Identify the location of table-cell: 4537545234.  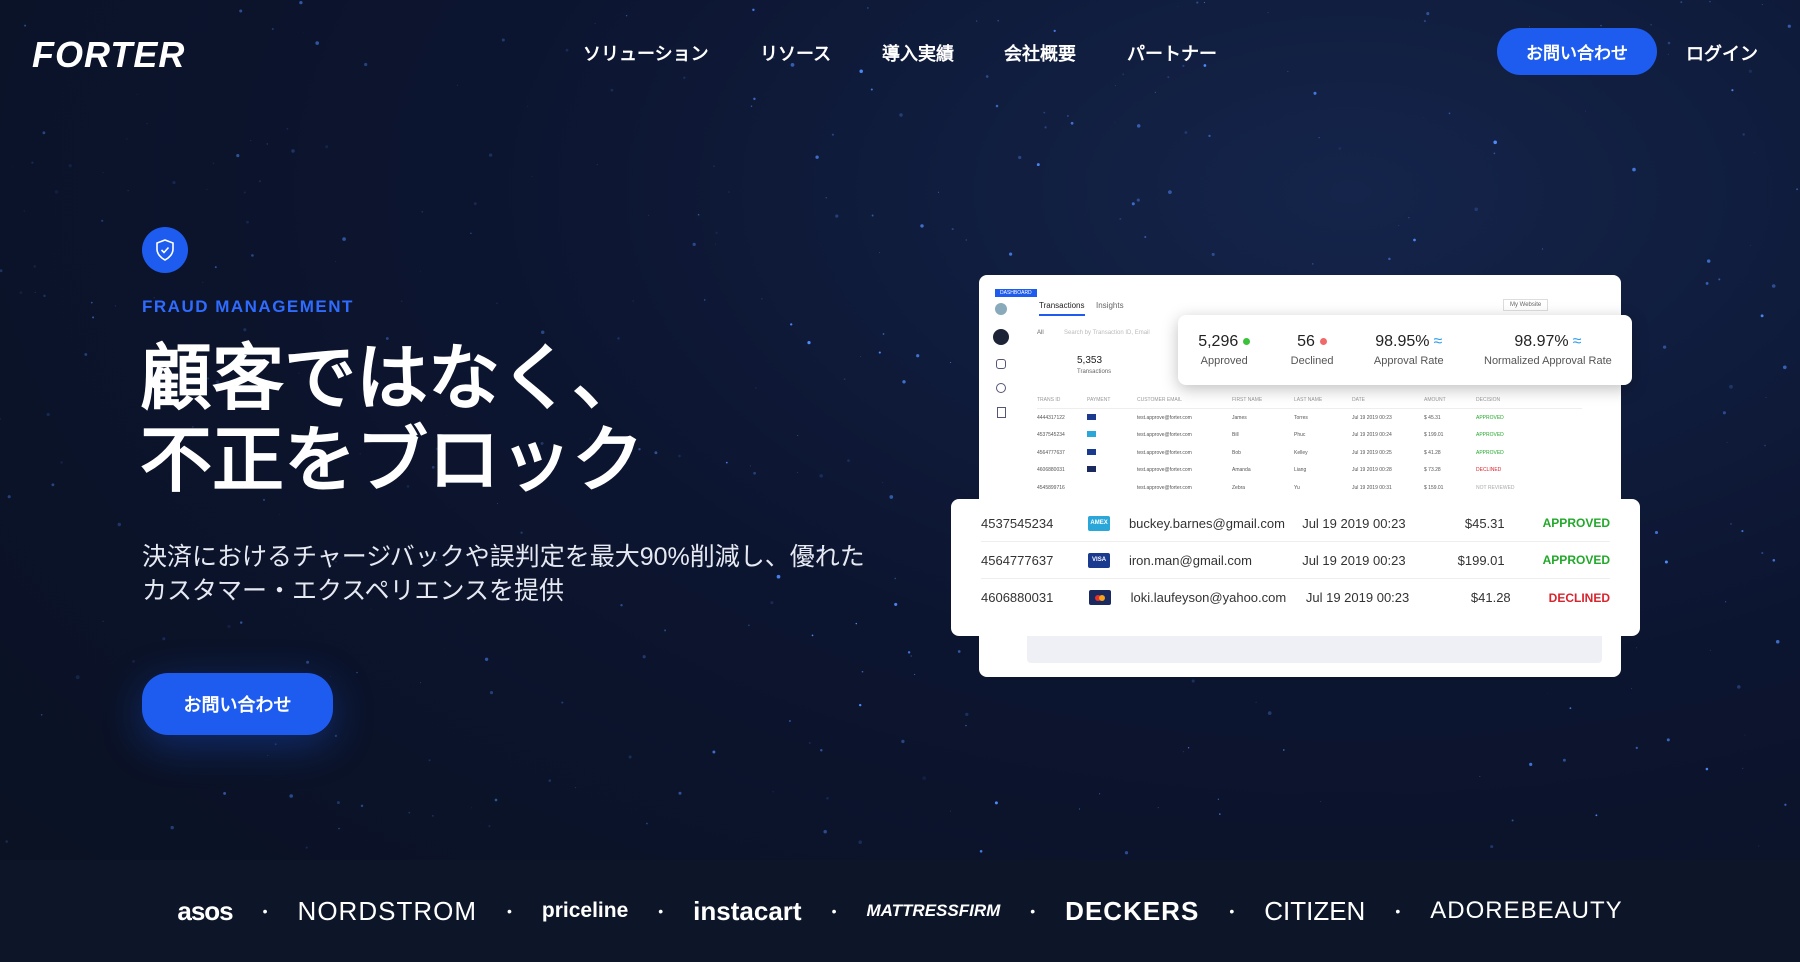
(1051, 435).